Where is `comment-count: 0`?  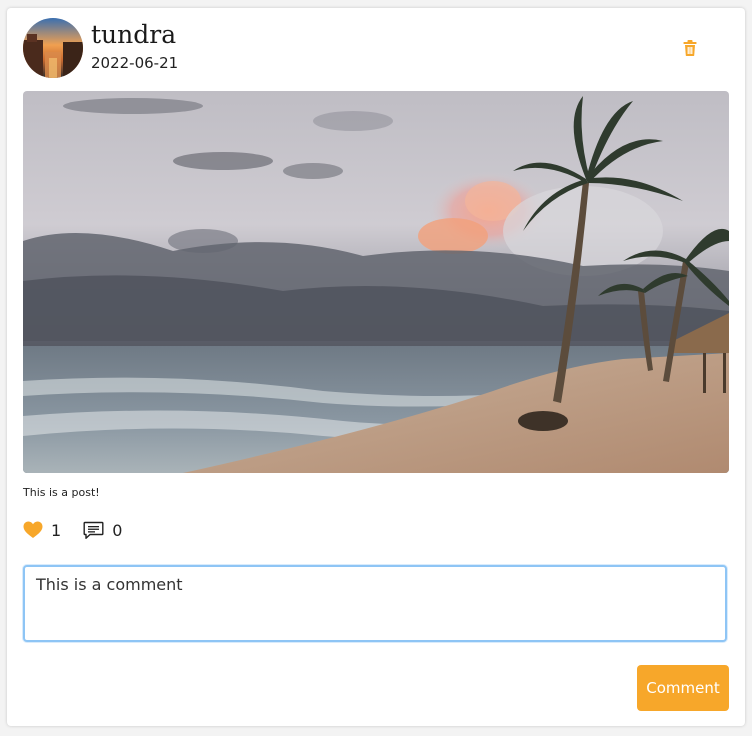 comment-count: 0 is located at coordinates (117, 530).